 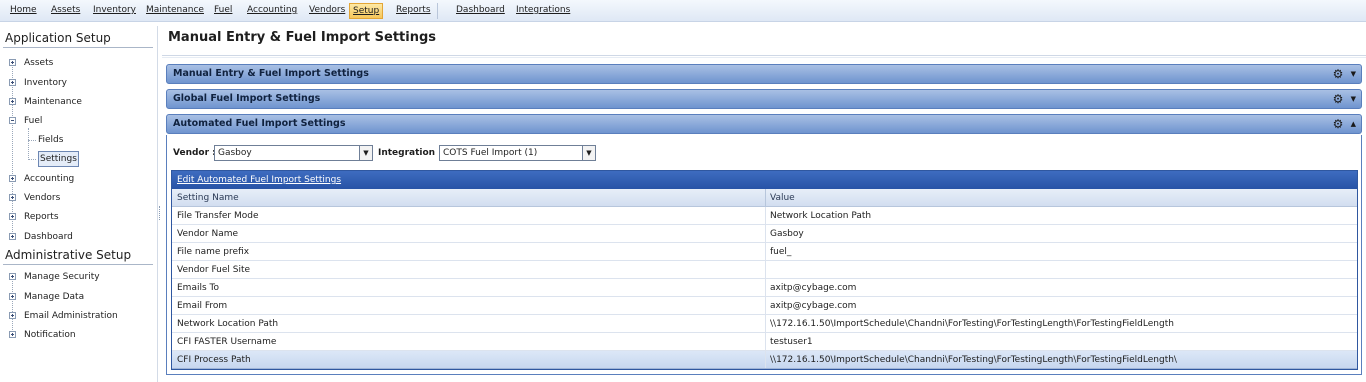 I want to click on panel-title: Global Fuel Import Settings, so click(x=247, y=98).